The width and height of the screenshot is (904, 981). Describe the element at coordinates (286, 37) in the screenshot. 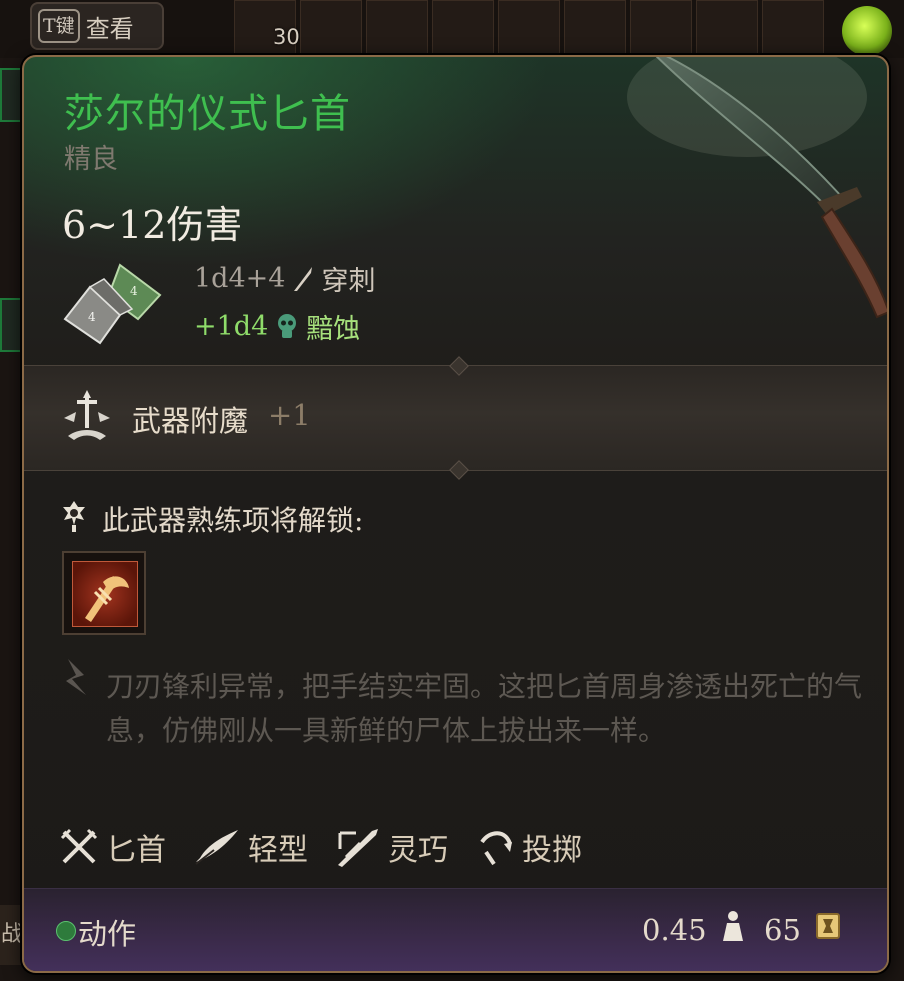

I see `stack-count: 30` at that location.